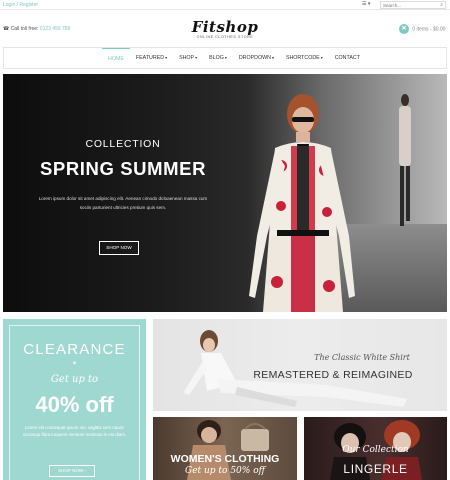 Image resolution: width=450 pixels, height=480 pixels. What do you see at coordinates (333, 375) in the screenshot?
I see `white-shirt-title: REMASTERED & REIMAGINED` at bounding box center [333, 375].